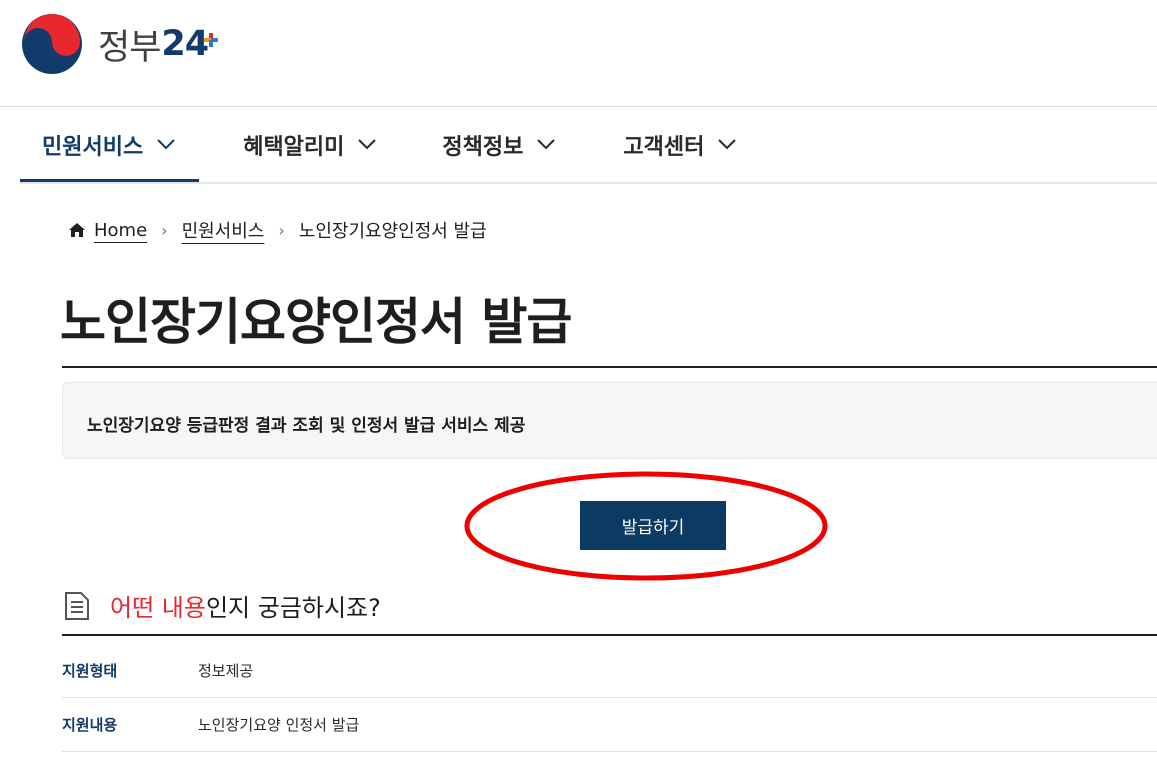 This screenshot has height=771, width=1157. I want to click on document-icon, so click(77, 606).